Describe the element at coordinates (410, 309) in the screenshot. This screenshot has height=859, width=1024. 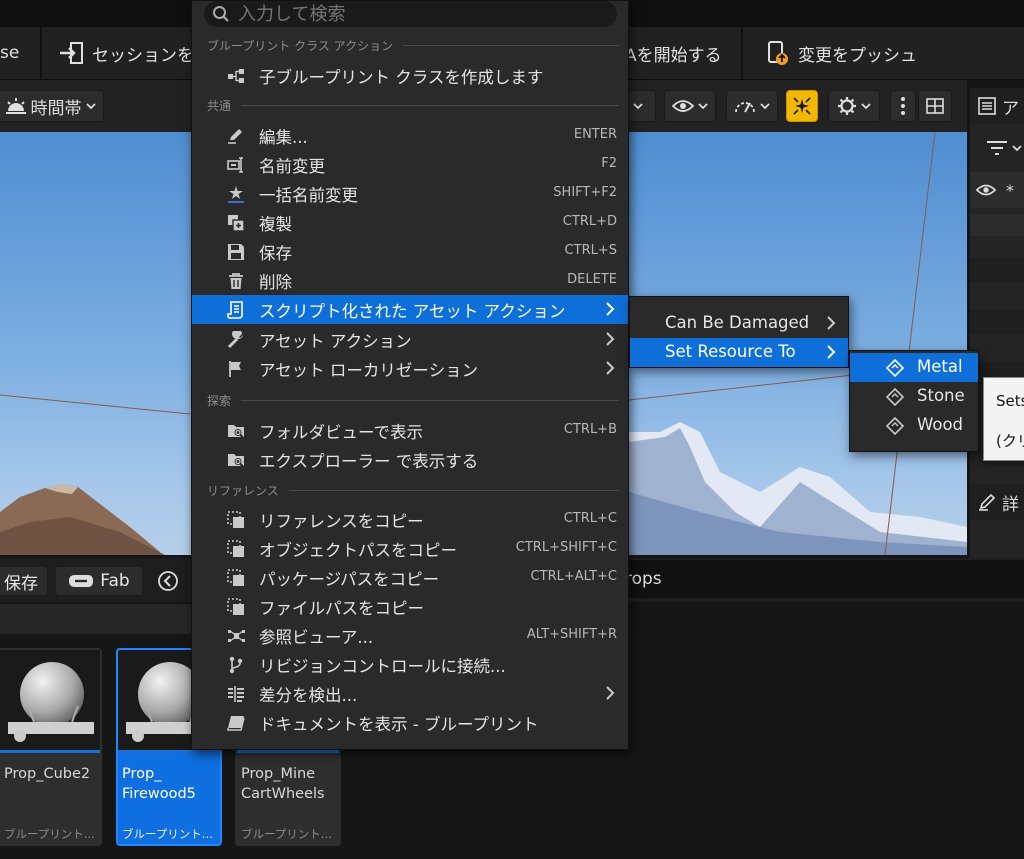
I see `menu-item-scripted-actions: スクリプト化された アセット アクション` at that location.